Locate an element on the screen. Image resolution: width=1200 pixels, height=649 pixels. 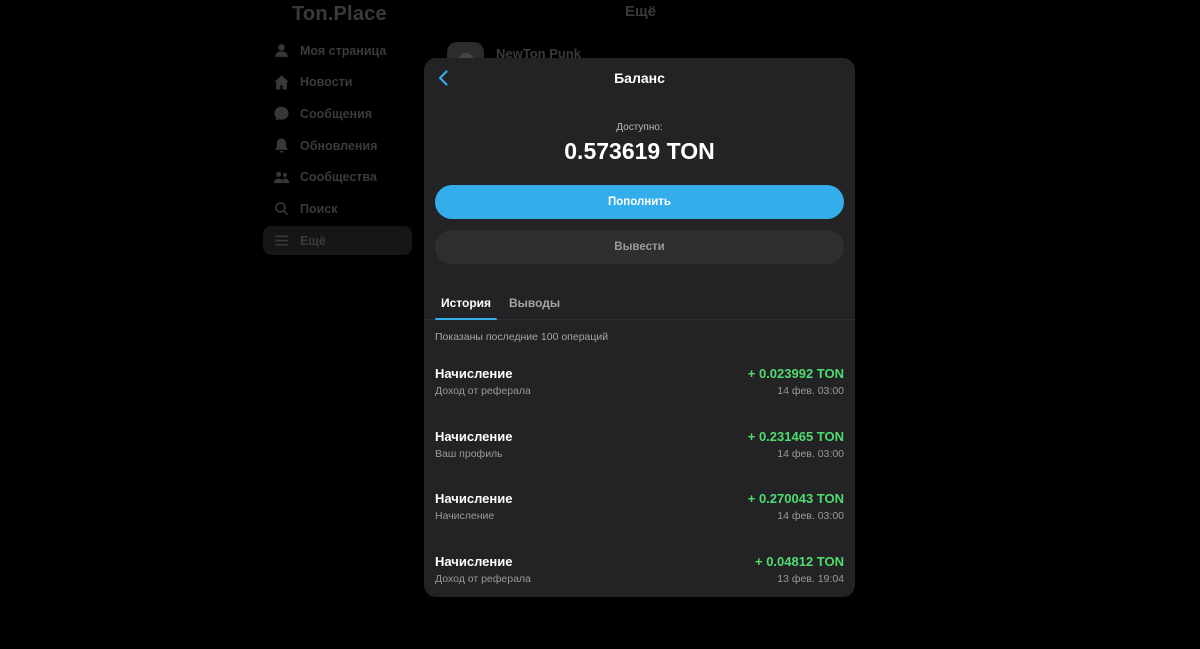
tab-withdrawals: Выводы is located at coordinates (534, 303).